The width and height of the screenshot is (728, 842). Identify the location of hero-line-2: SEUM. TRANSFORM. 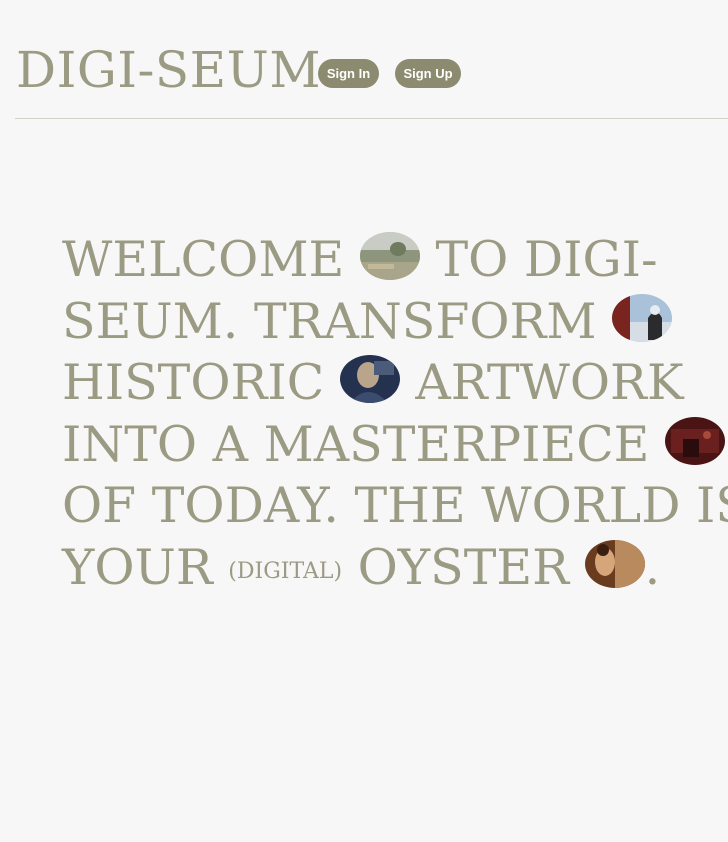
(395, 322).